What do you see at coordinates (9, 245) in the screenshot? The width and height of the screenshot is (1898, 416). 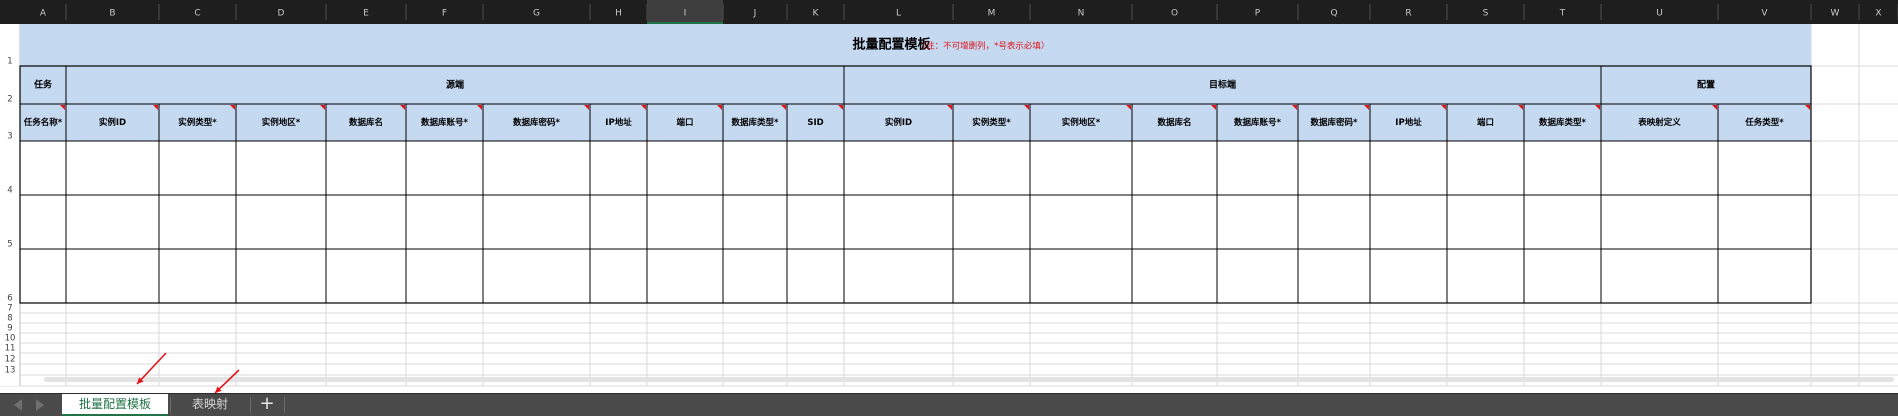 I see `row-header-5: 5` at bounding box center [9, 245].